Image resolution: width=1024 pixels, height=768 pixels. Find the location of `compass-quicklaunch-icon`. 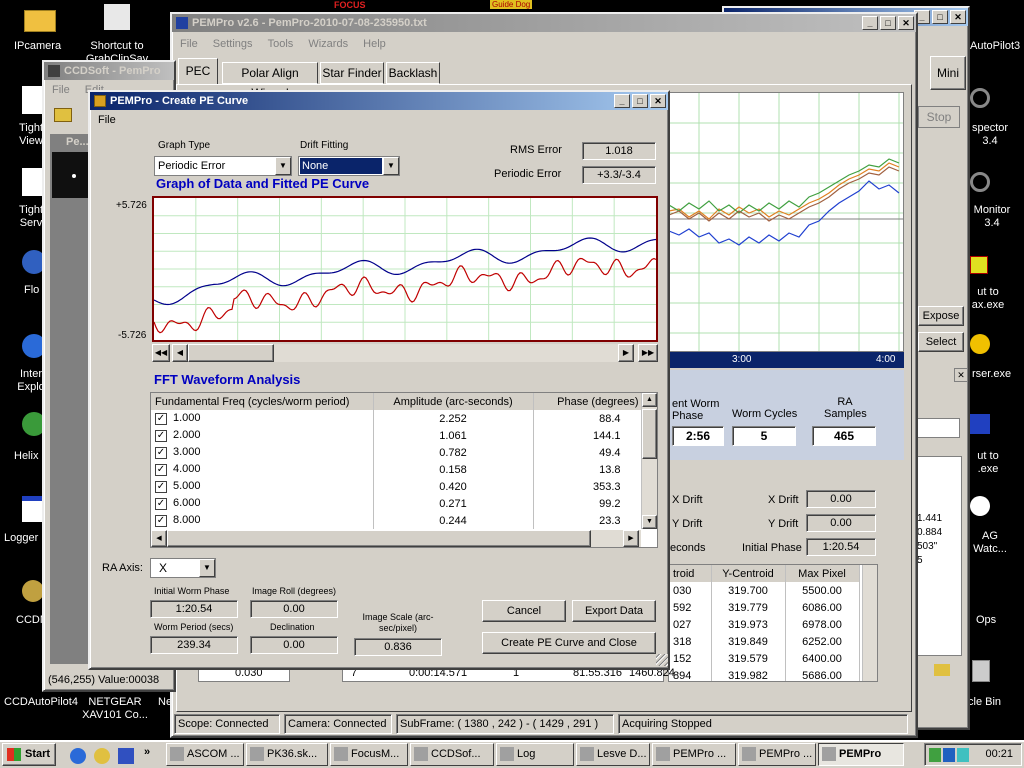

compass-quicklaunch-icon is located at coordinates (102, 756).